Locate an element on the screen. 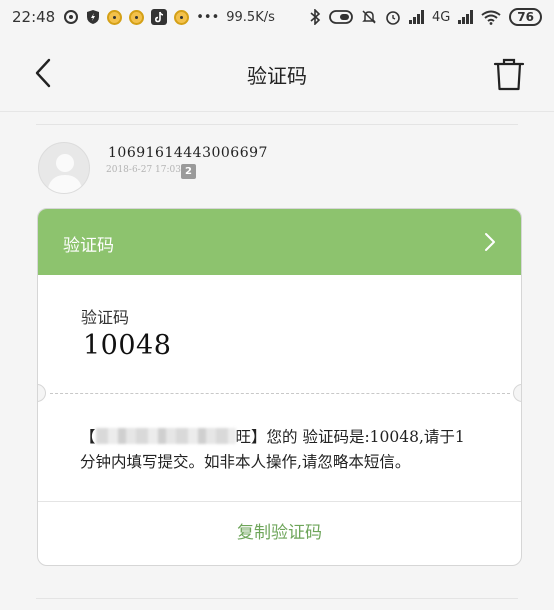 This screenshot has width=554, height=610. net-speed: 99.5K/s is located at coordinates (250, 17).